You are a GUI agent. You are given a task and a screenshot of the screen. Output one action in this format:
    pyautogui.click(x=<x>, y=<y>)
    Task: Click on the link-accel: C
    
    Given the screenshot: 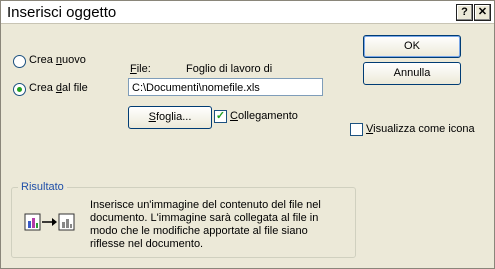 What is the action you would take?
    pyautogui.click(x=234, y=116)
    